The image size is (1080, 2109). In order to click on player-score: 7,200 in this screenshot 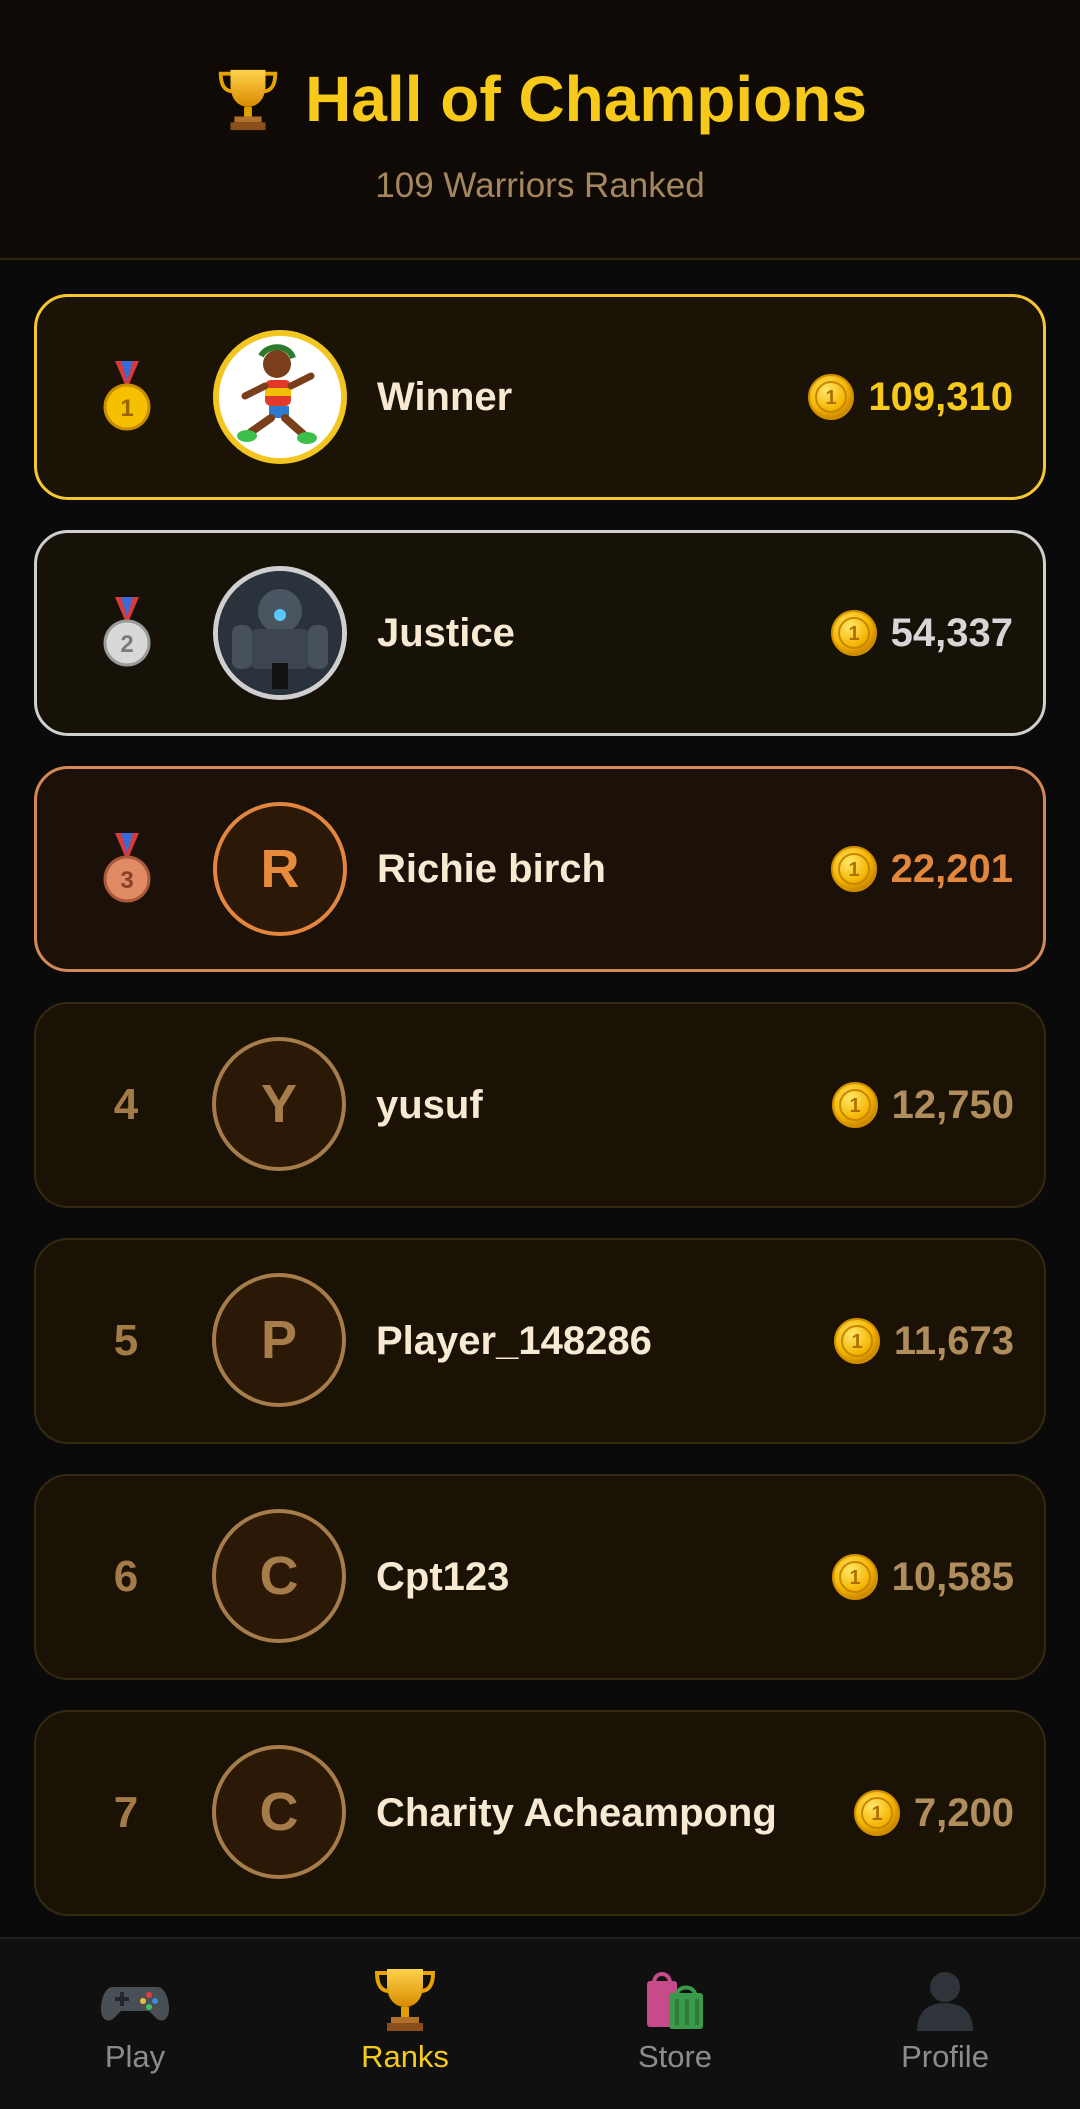, I will do `click(934, 1813)`.